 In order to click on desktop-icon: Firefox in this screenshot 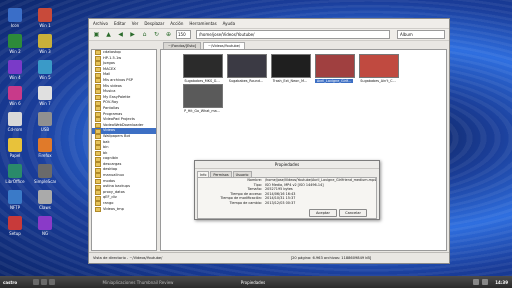, I will do `click(45, 148)`.